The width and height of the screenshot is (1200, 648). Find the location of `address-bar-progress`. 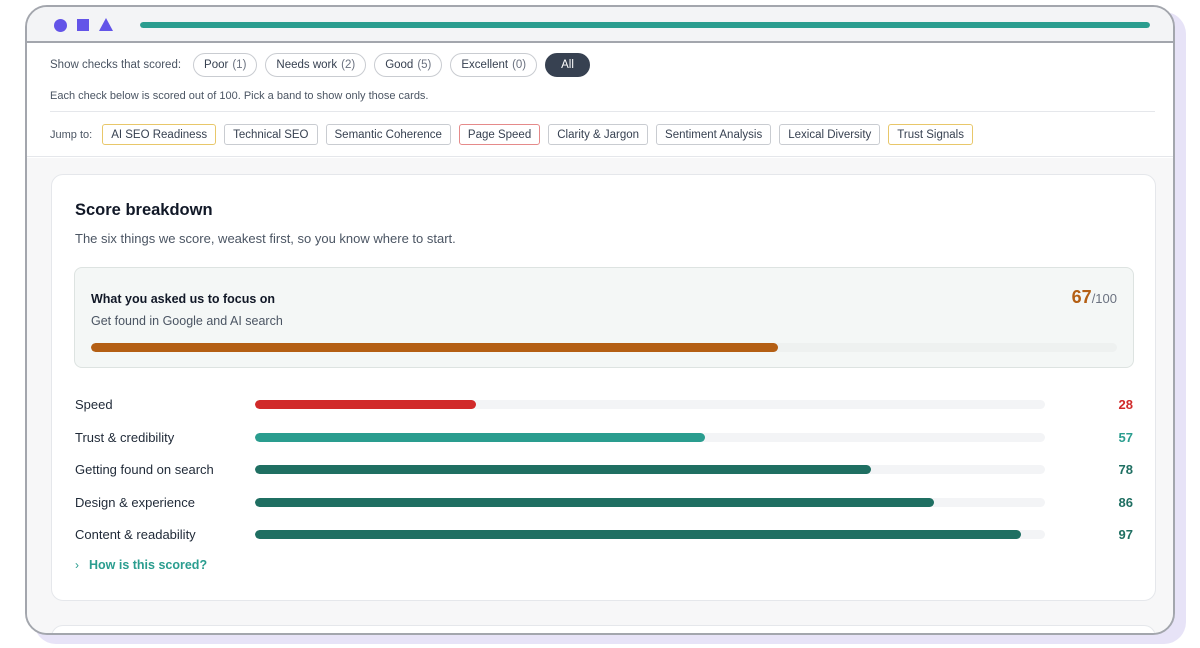

address-bar-progress is located at coordinates (645, 25).